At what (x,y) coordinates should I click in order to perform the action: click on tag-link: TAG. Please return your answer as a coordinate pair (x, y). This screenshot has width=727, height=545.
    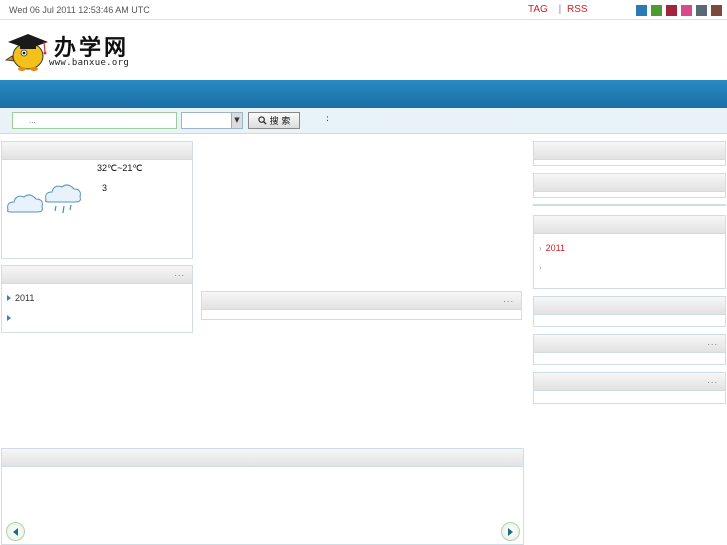
    Looking at the image, I should click on (538, 9).